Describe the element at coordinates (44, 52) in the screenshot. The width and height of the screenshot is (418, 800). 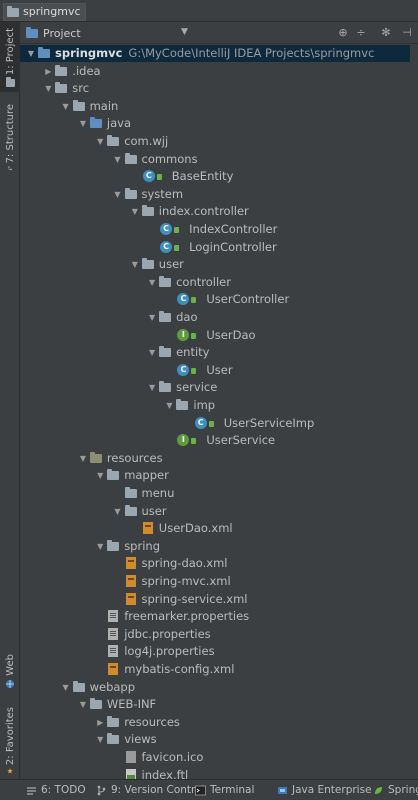
I see `module-icon` at that location.